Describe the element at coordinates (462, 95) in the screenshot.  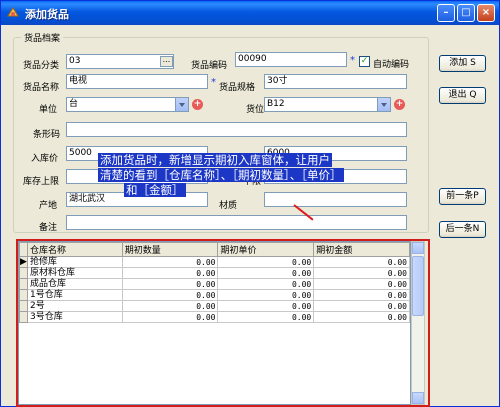
I see `exit-button: 退出 Q` at that location.